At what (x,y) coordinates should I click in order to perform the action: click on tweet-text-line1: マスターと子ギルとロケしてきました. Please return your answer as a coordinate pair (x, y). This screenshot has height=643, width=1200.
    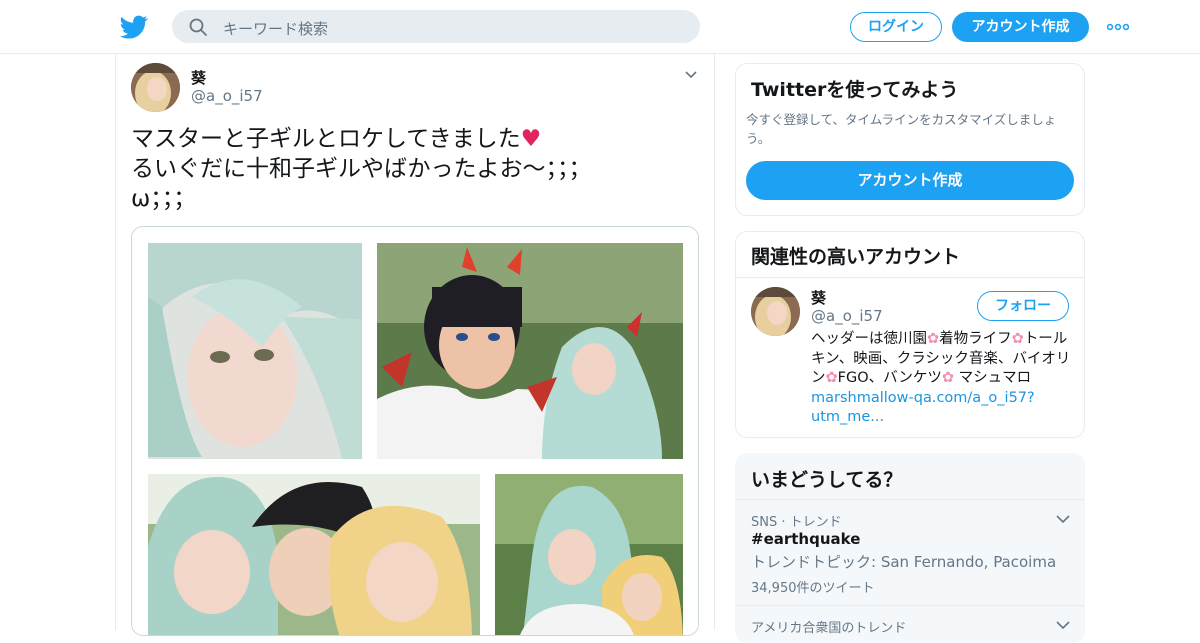
    Looking at the image, I should click on (326, 139).